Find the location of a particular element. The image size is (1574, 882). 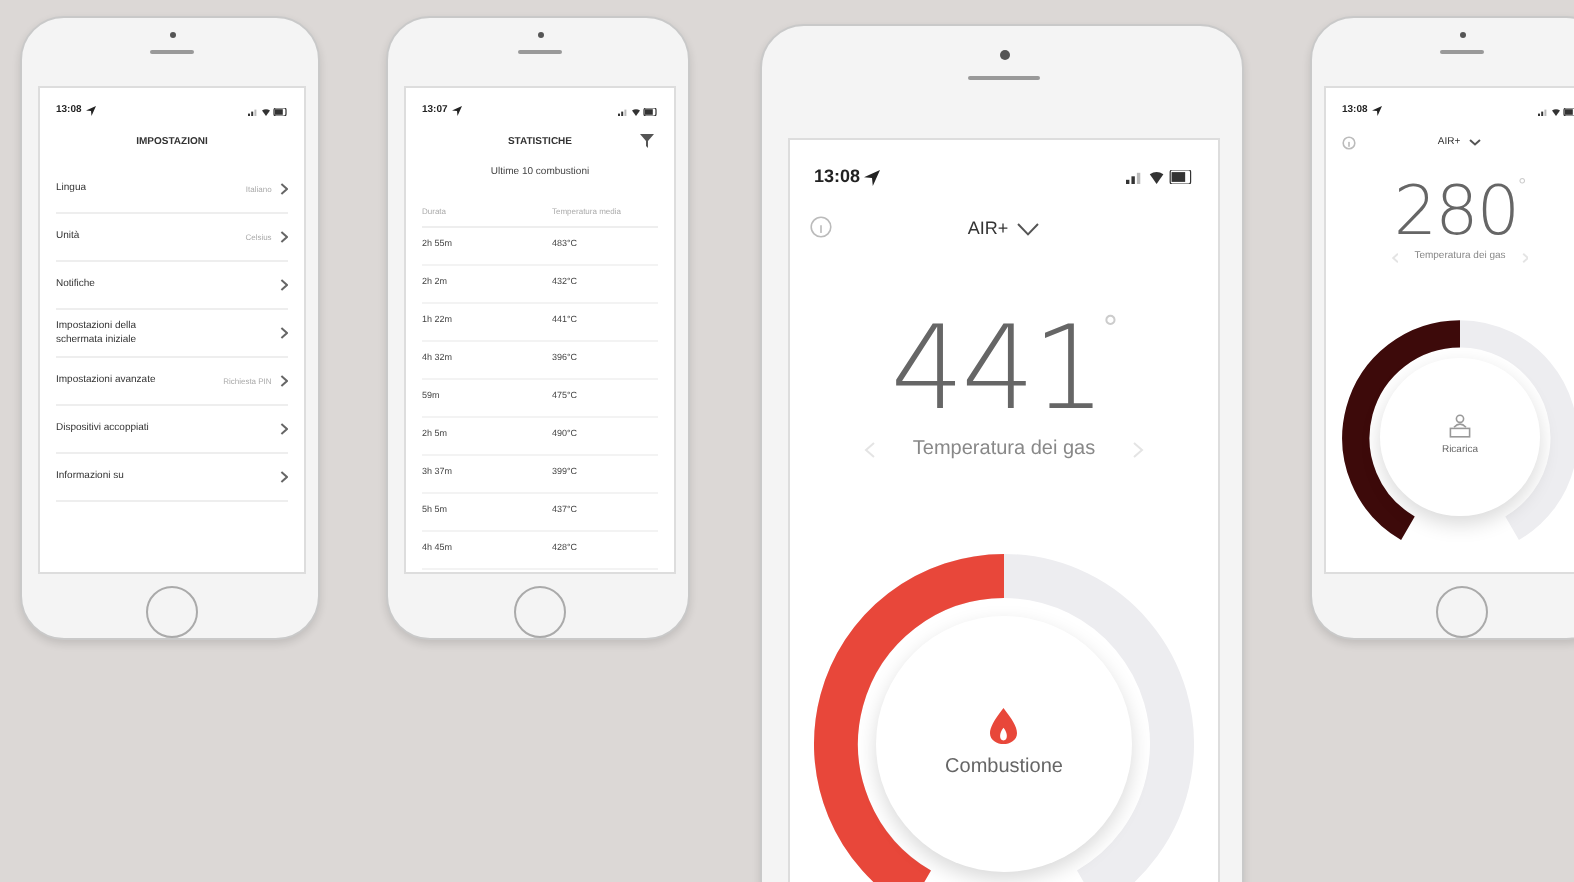

temperature-label: Temperatura dei gas is located at coordinates (1004, 450).